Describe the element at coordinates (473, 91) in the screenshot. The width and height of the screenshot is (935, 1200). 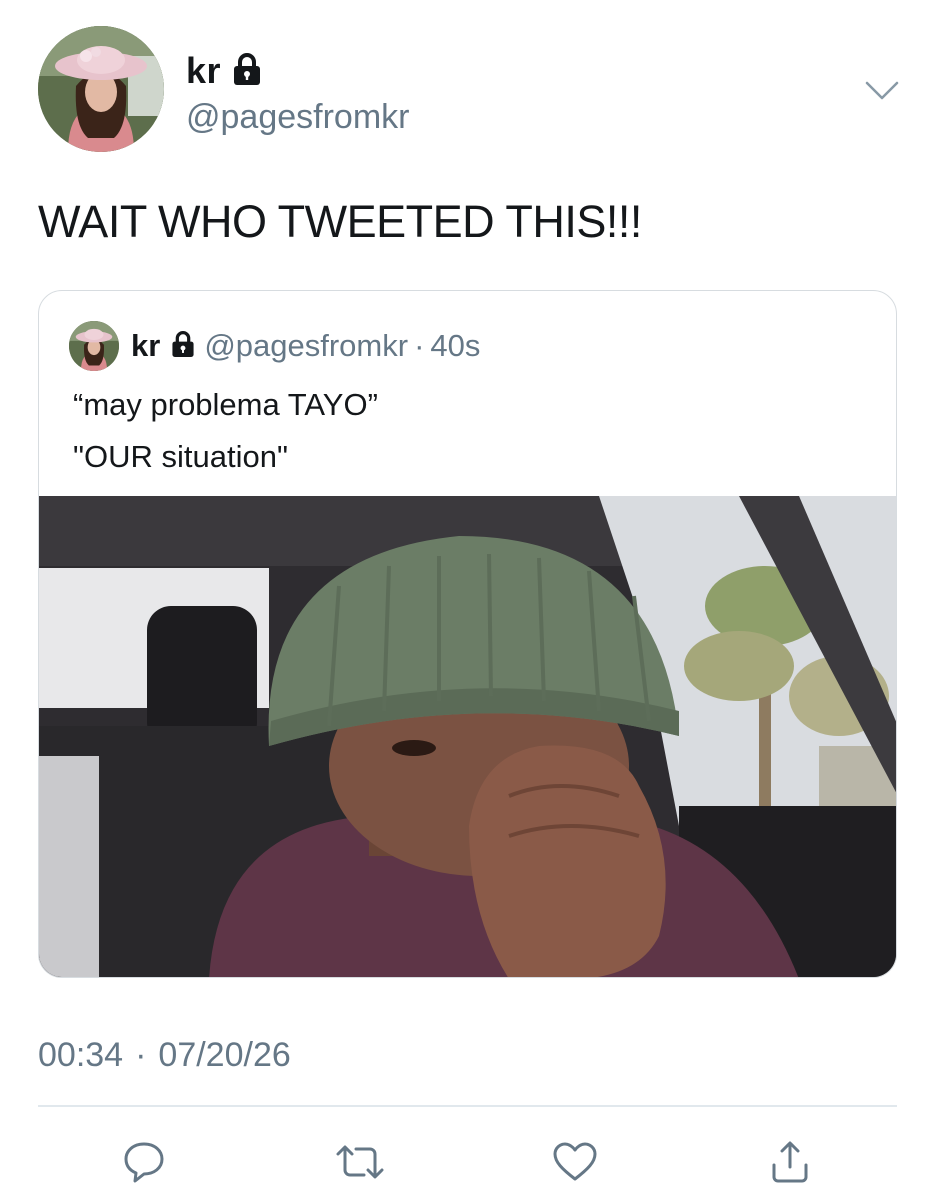
I see `tweet-header: kr @pagesfromkr` at that location.